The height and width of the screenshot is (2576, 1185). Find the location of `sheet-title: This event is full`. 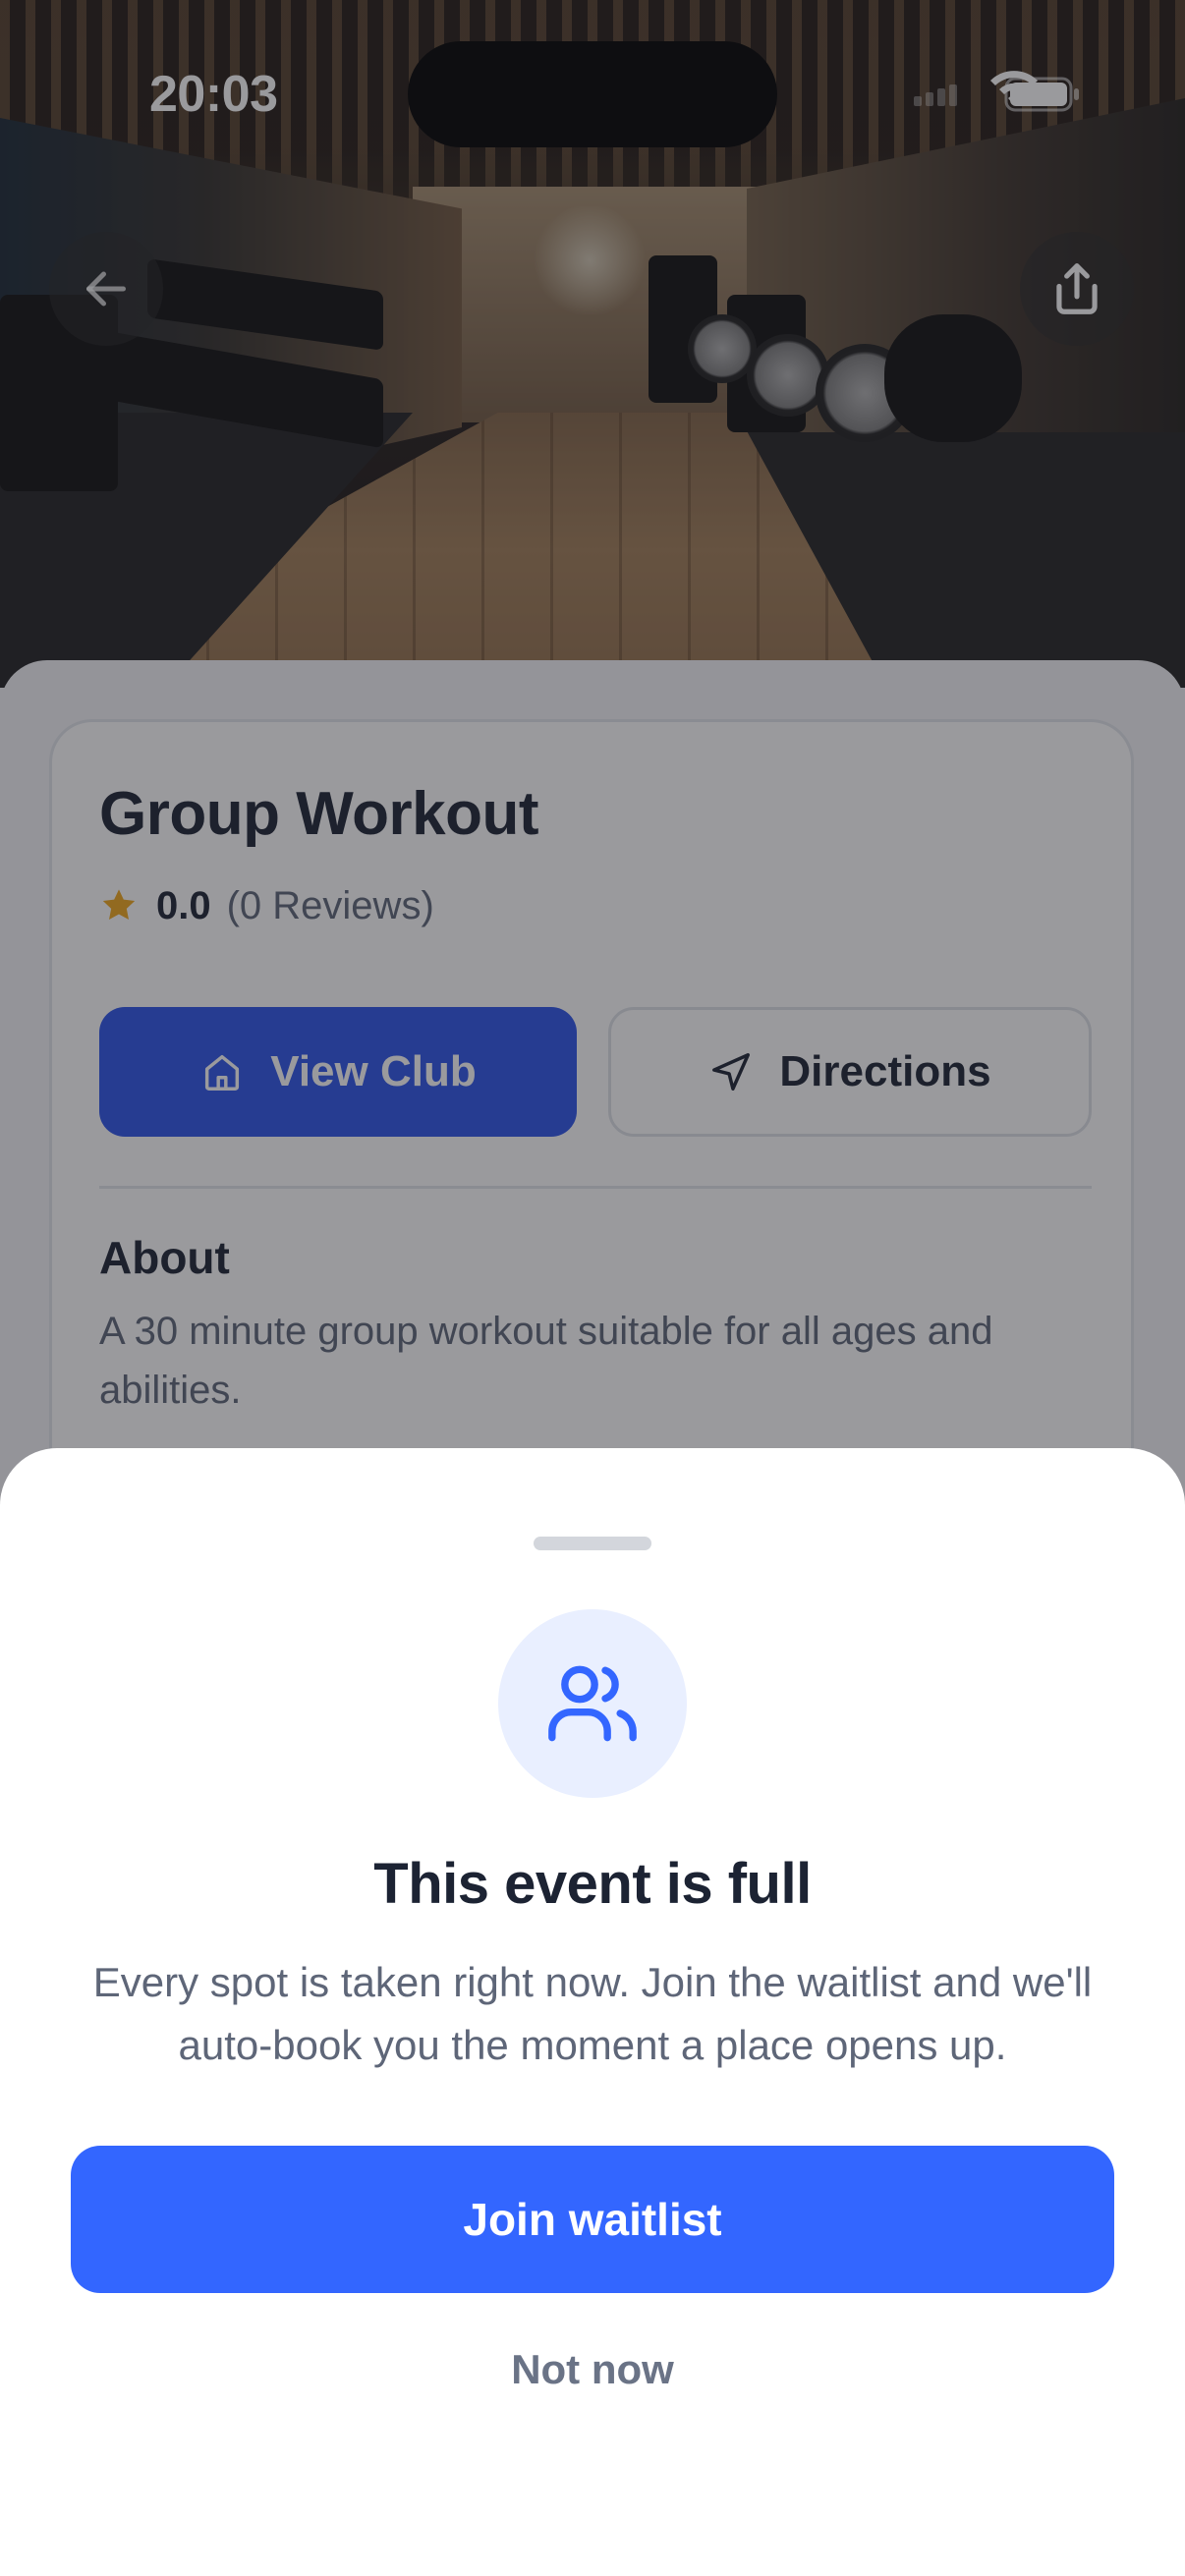

sheet-title: This event is full is located at coordinates (592, 1884).